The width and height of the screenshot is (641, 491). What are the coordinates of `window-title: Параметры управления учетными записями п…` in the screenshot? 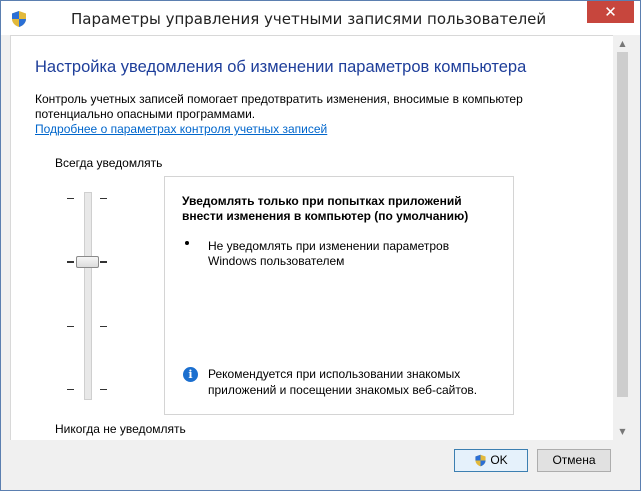 It's located at (309, 19).